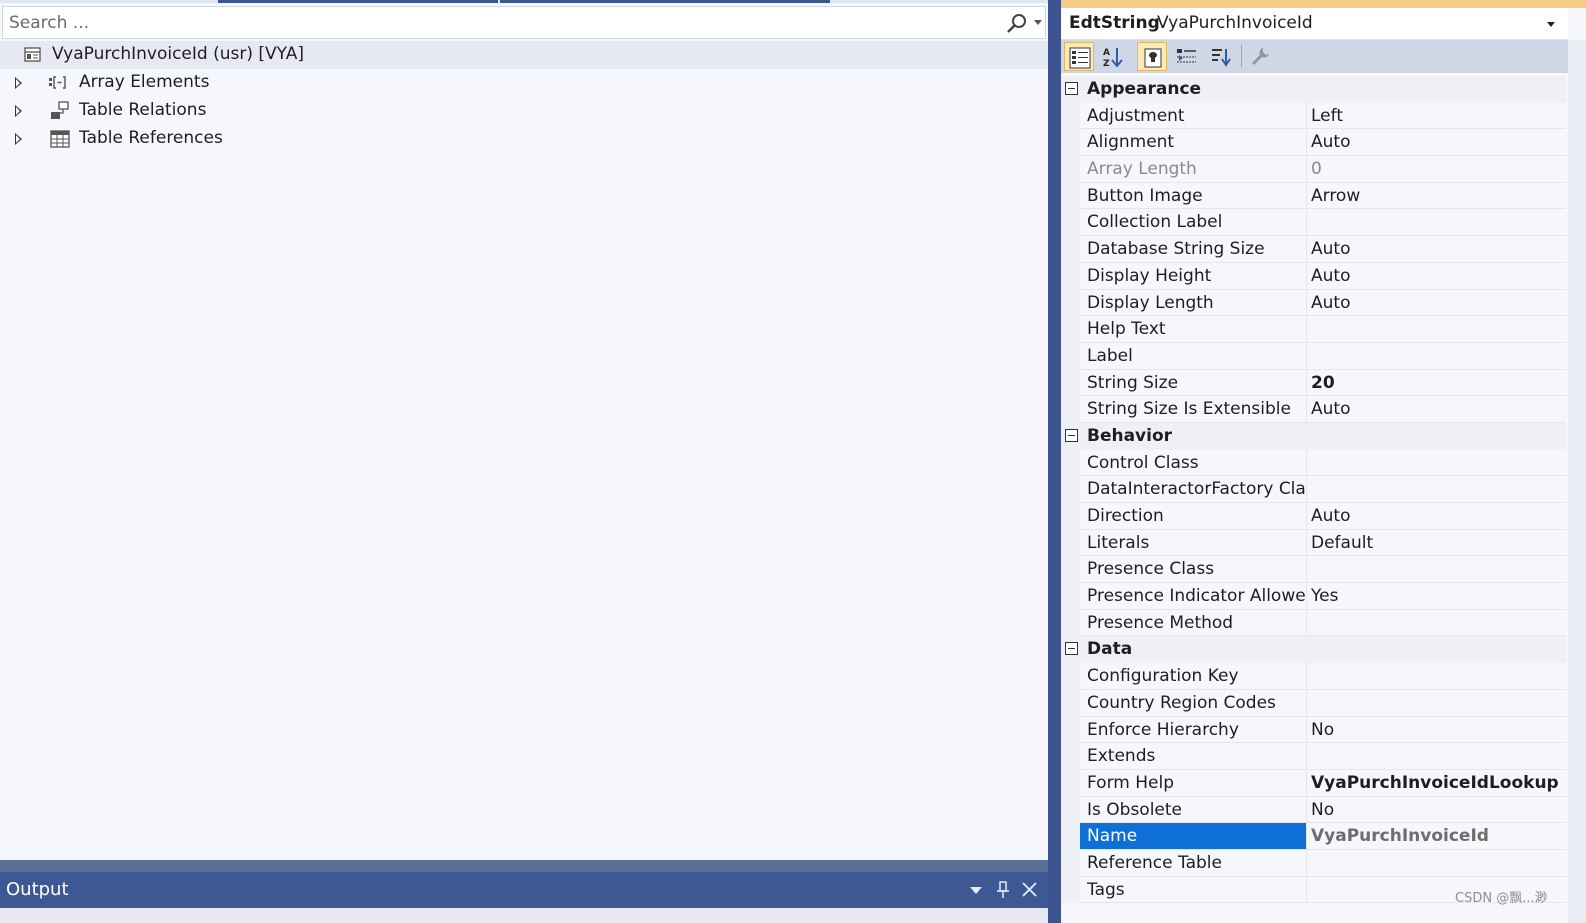 The height and width of the screenshot is (923, 1586). I want to click on property-name: Button Image, so click(1193, 196).